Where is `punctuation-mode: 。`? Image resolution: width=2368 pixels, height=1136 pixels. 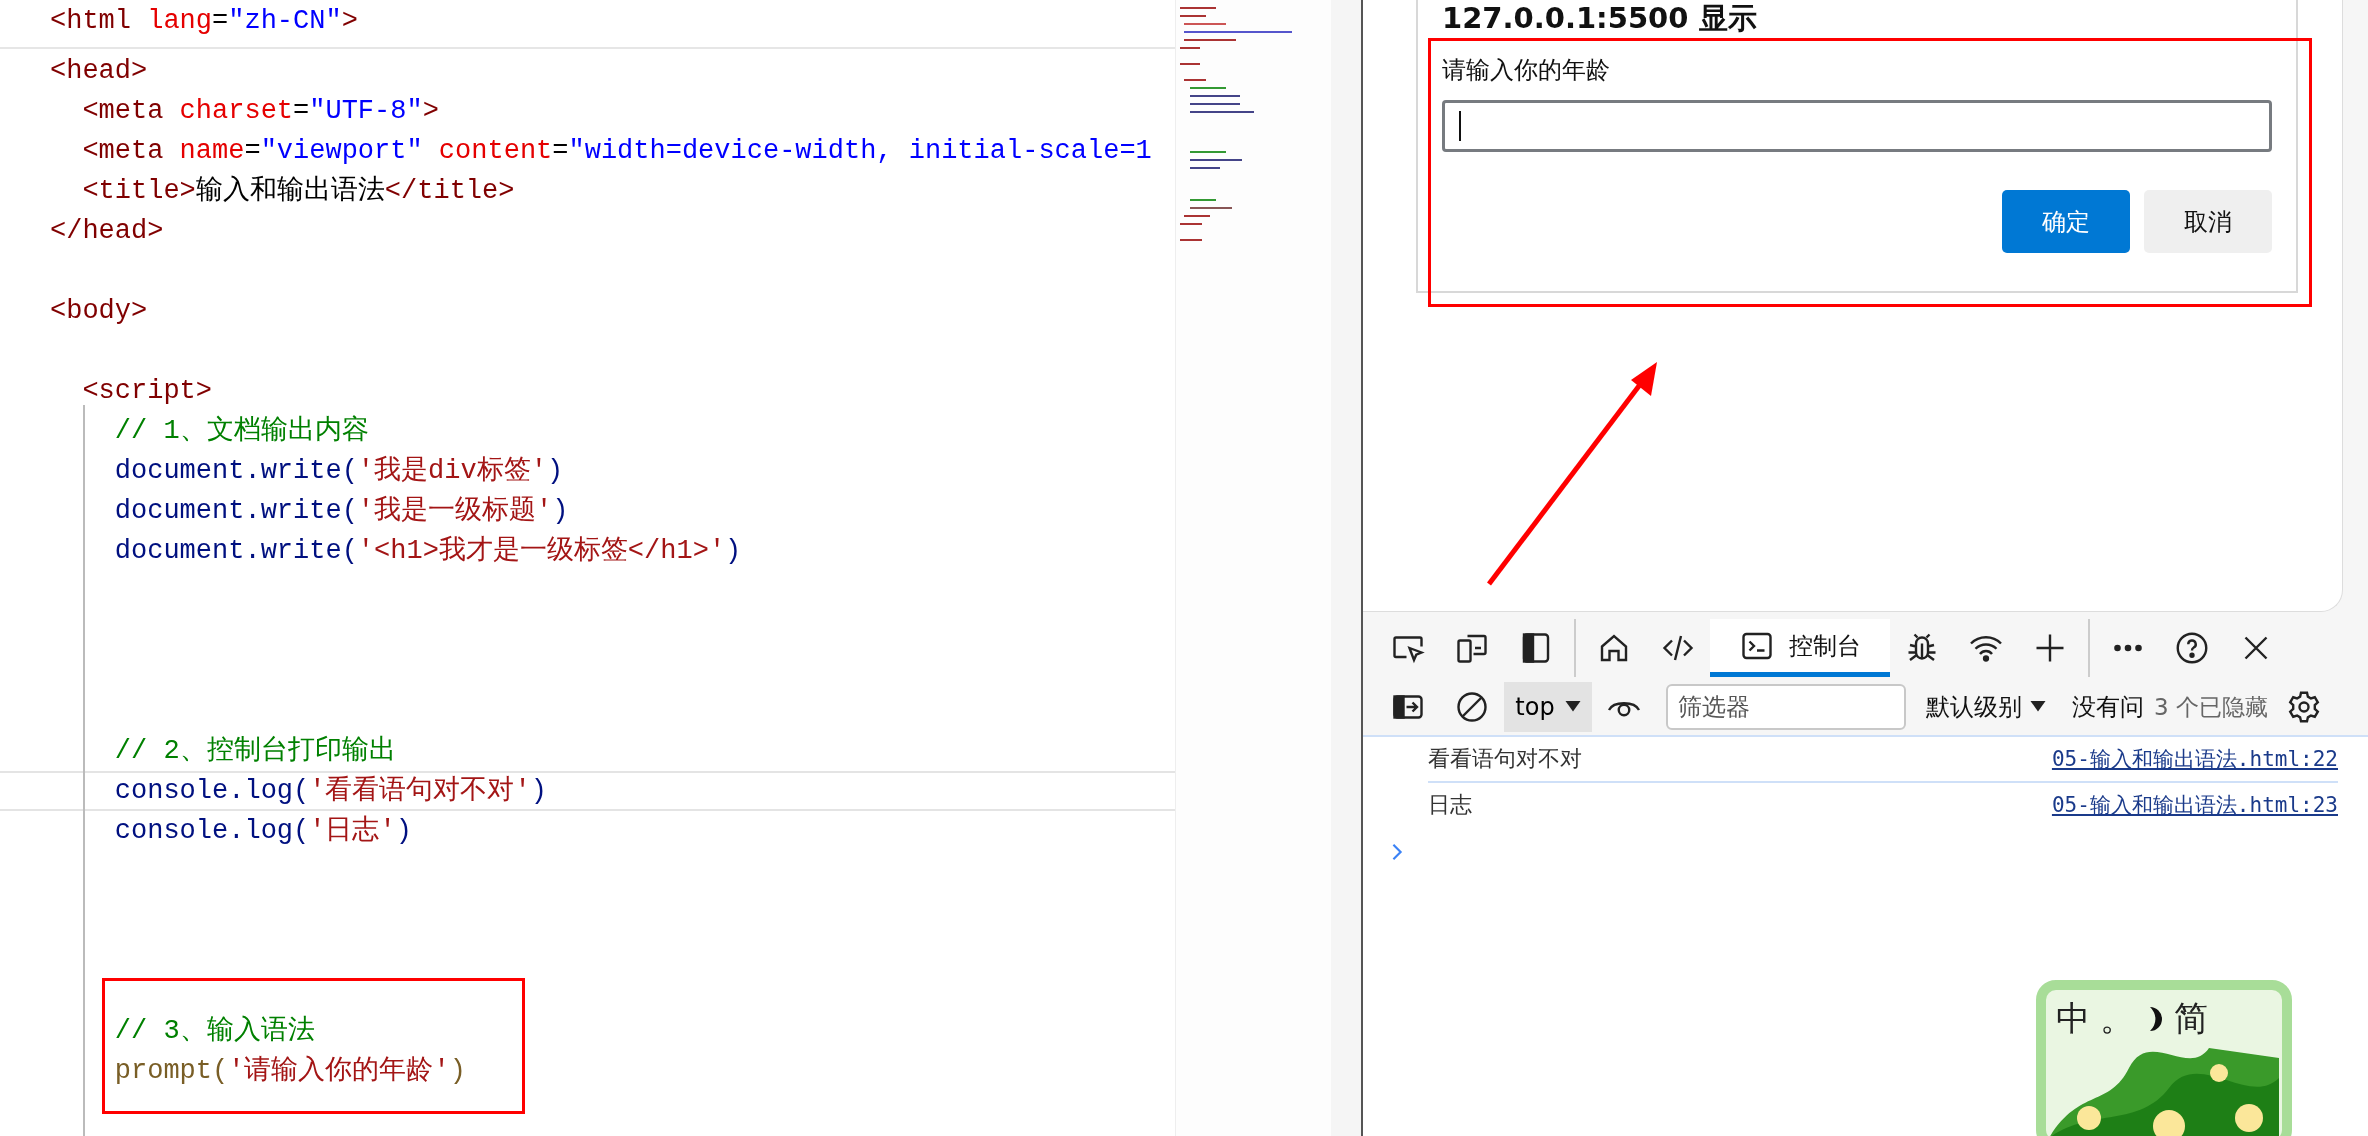
punctuation-mode: 。 is located at coordinates (2117, 1019).